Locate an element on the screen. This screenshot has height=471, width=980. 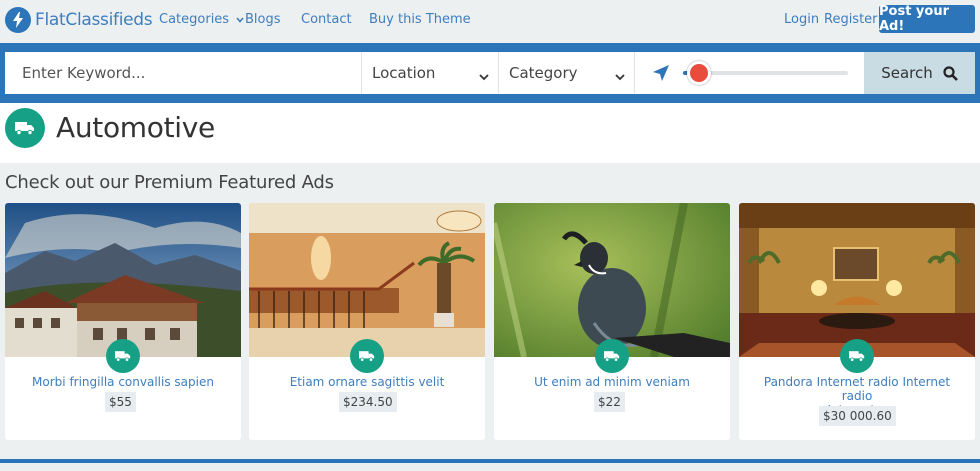
nav-categories: Categories is located at coordinates (201, 19).